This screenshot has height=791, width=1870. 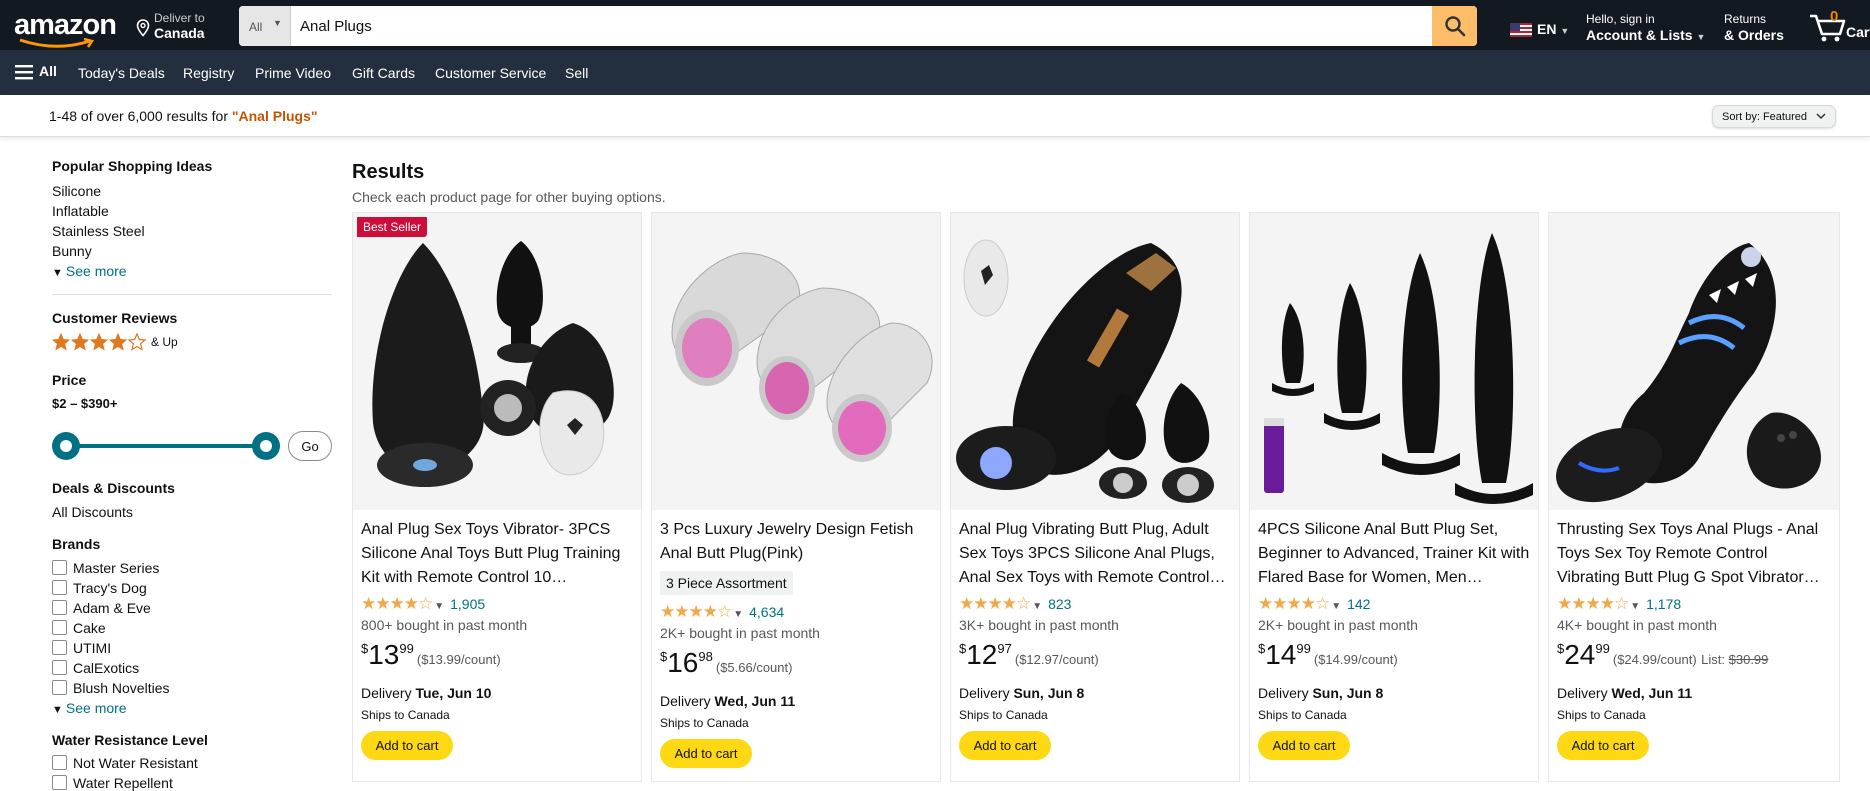 What do you see at coordinates (1652, 693) in the screenshot?
I see `delivery-date: Wed, Jun 11` at bounding box center [1652, 693].